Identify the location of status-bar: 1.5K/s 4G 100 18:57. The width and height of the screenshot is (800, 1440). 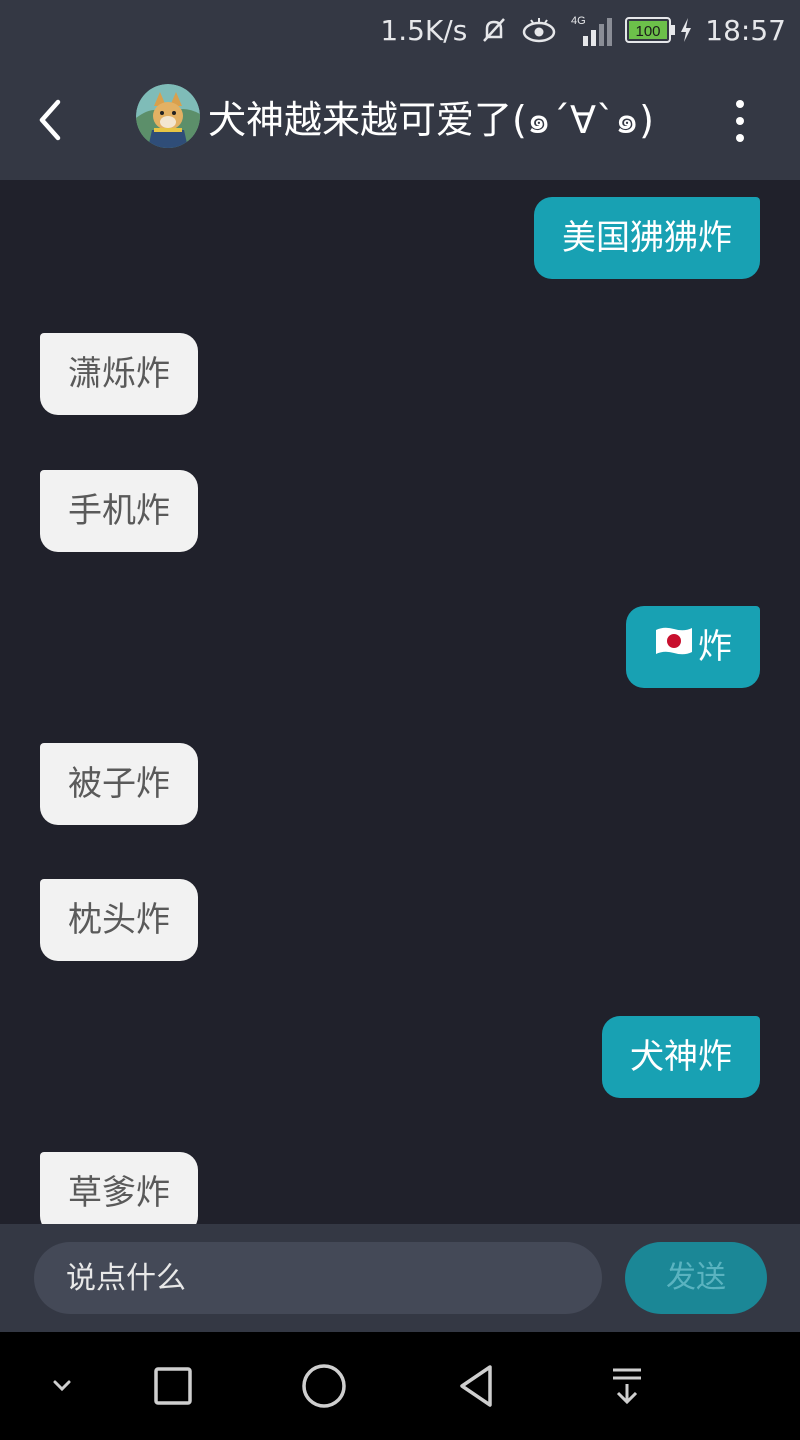
(400, 30).